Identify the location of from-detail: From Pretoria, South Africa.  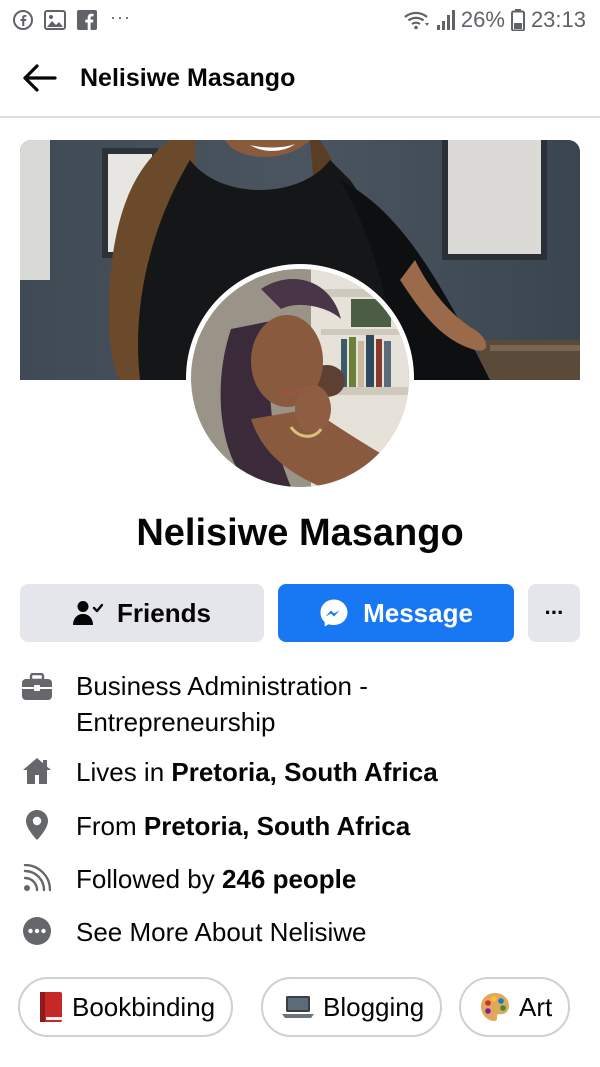
(300, 826).